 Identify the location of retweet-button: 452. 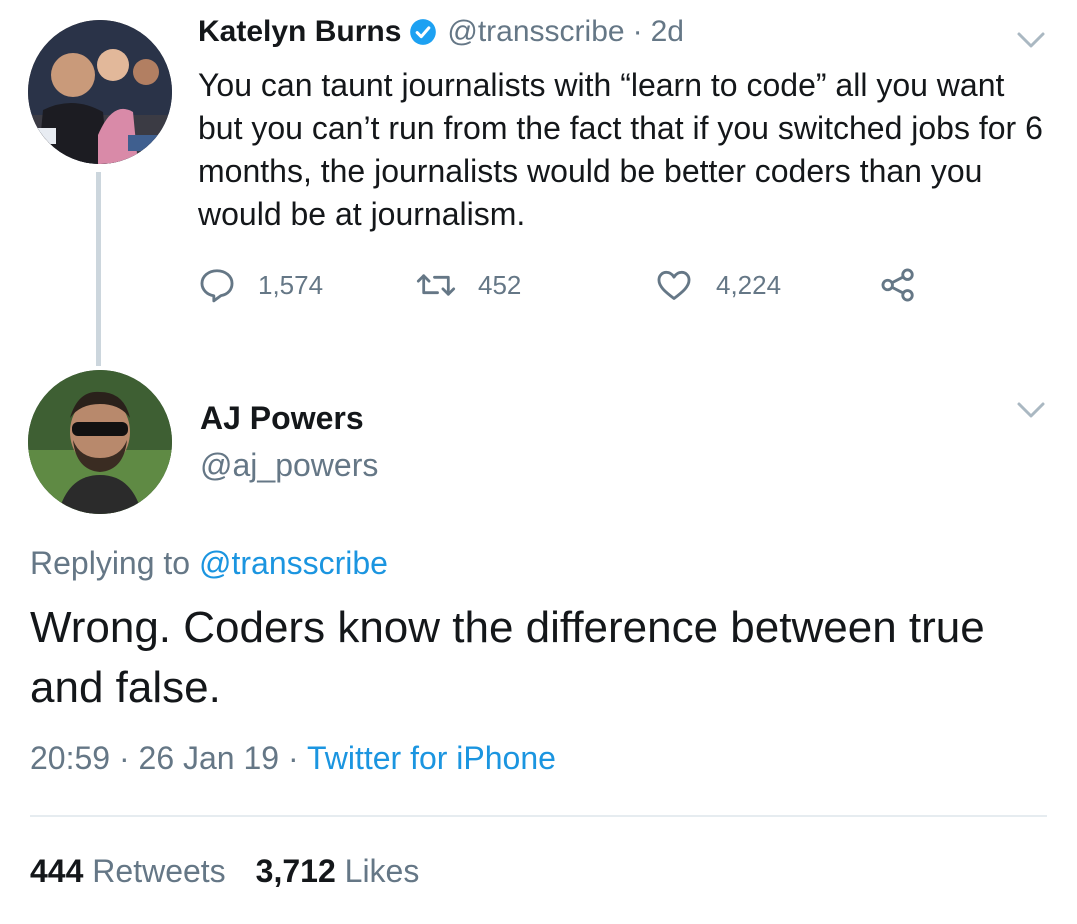
(468, 285).